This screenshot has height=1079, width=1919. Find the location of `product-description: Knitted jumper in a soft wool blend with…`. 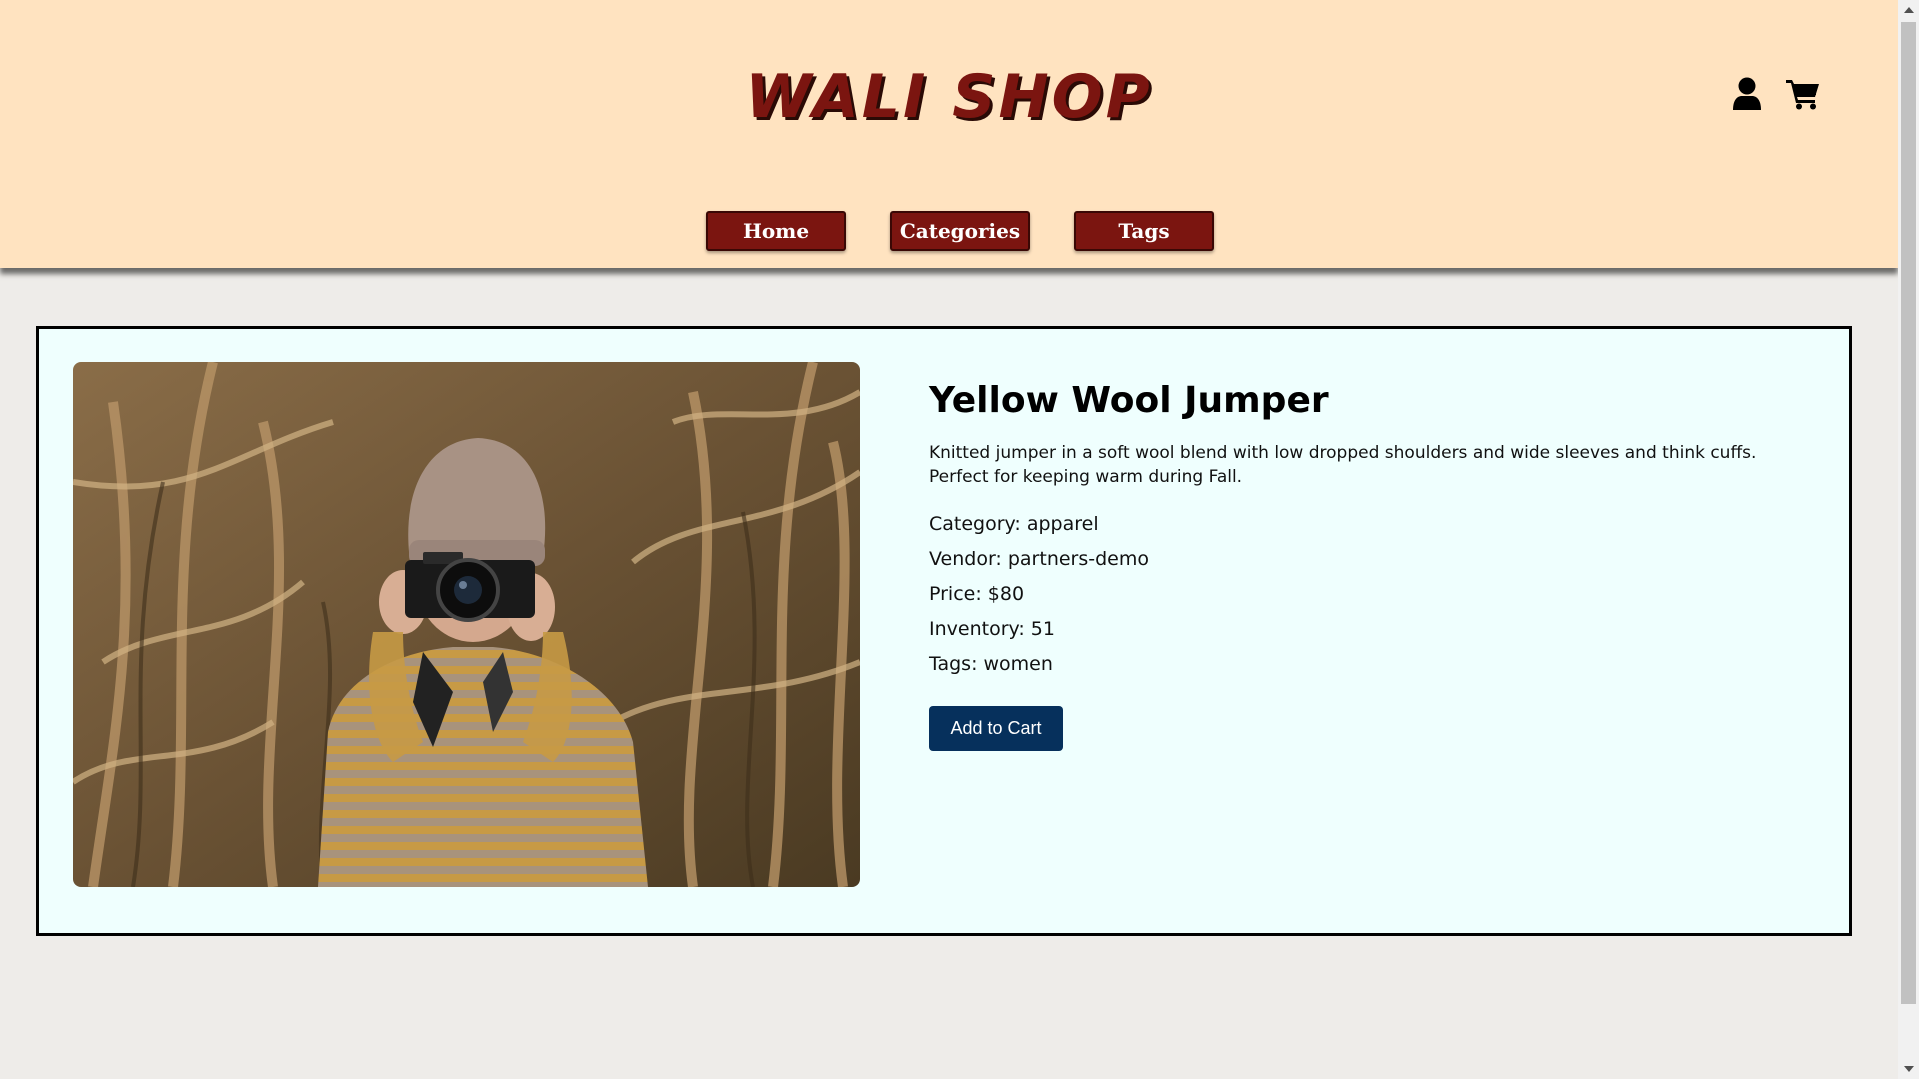

product-description: Knitted jumper in a soft wool blend with… is located at coordinates (1343, 465).